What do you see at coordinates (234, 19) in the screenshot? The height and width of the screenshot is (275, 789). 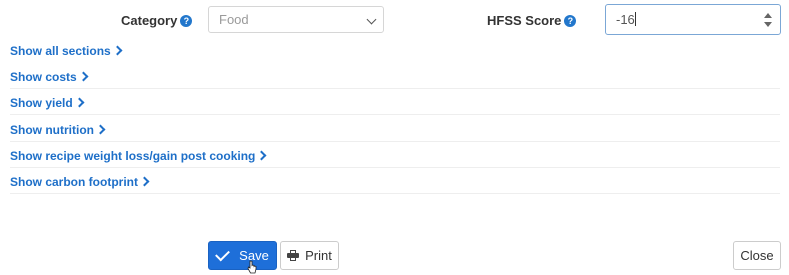 I see `category-select-value: Food` at bounding box center [234, 19].